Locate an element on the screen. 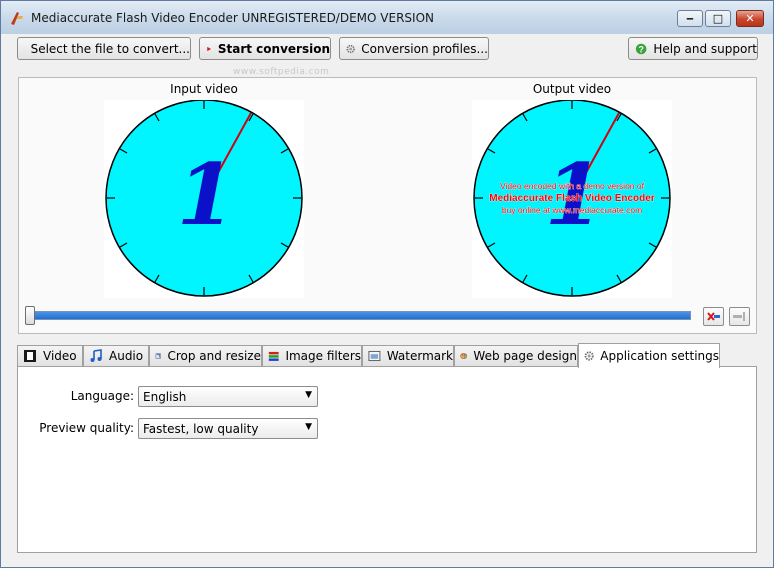 The width and height of the screenshot is (774, 568). timeline-slider-handle is located at coordinates (30, 315).